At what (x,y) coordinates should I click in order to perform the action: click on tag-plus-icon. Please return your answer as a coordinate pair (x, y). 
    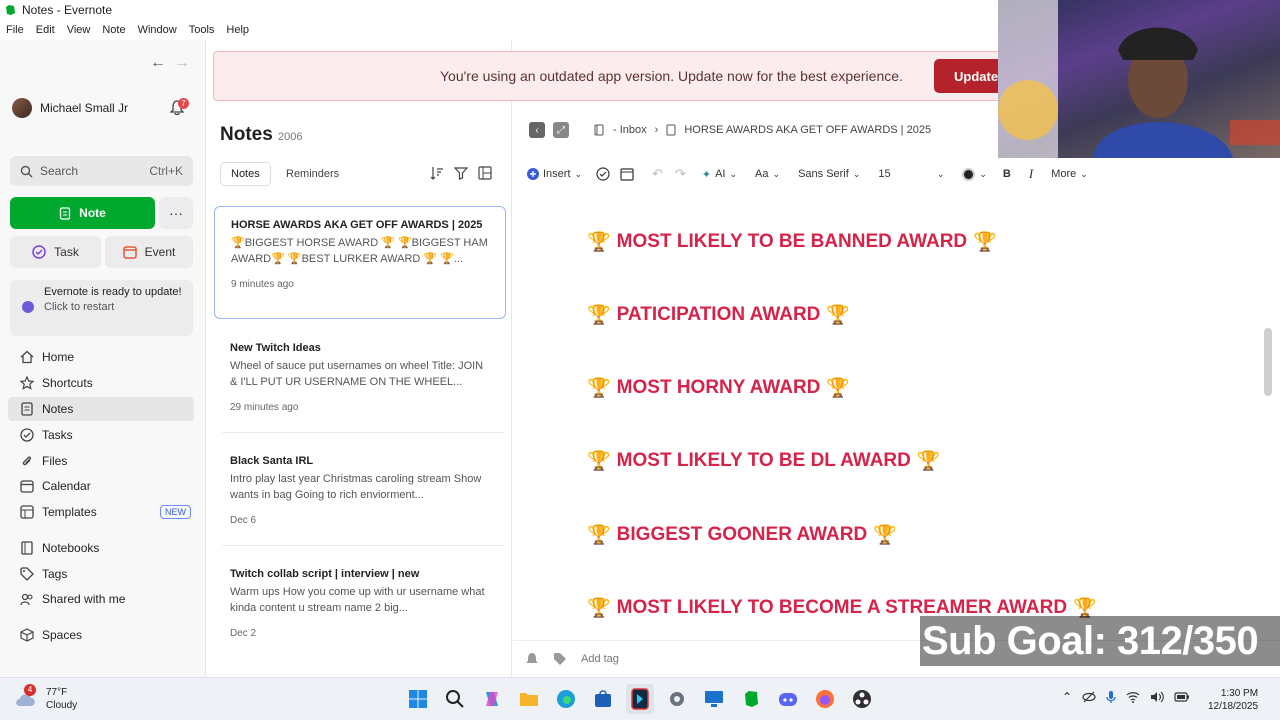
    Looking at the image, I should click on (560, 659).